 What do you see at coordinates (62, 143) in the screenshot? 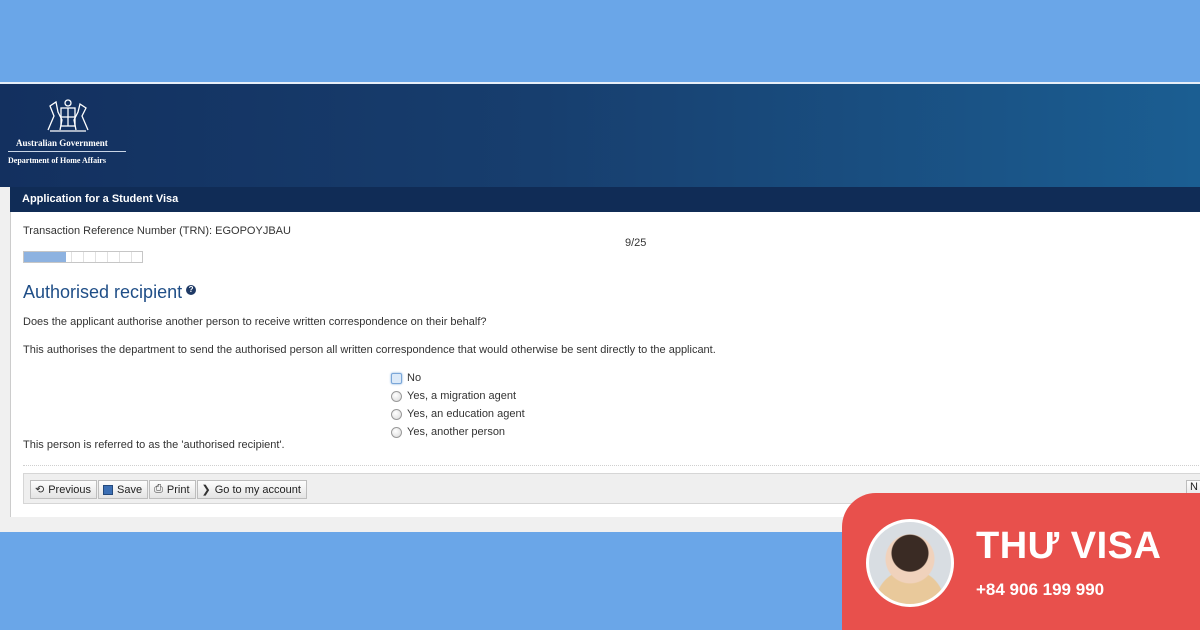
I see `gov-title: Australian Government` at bounding box center [62, 143].